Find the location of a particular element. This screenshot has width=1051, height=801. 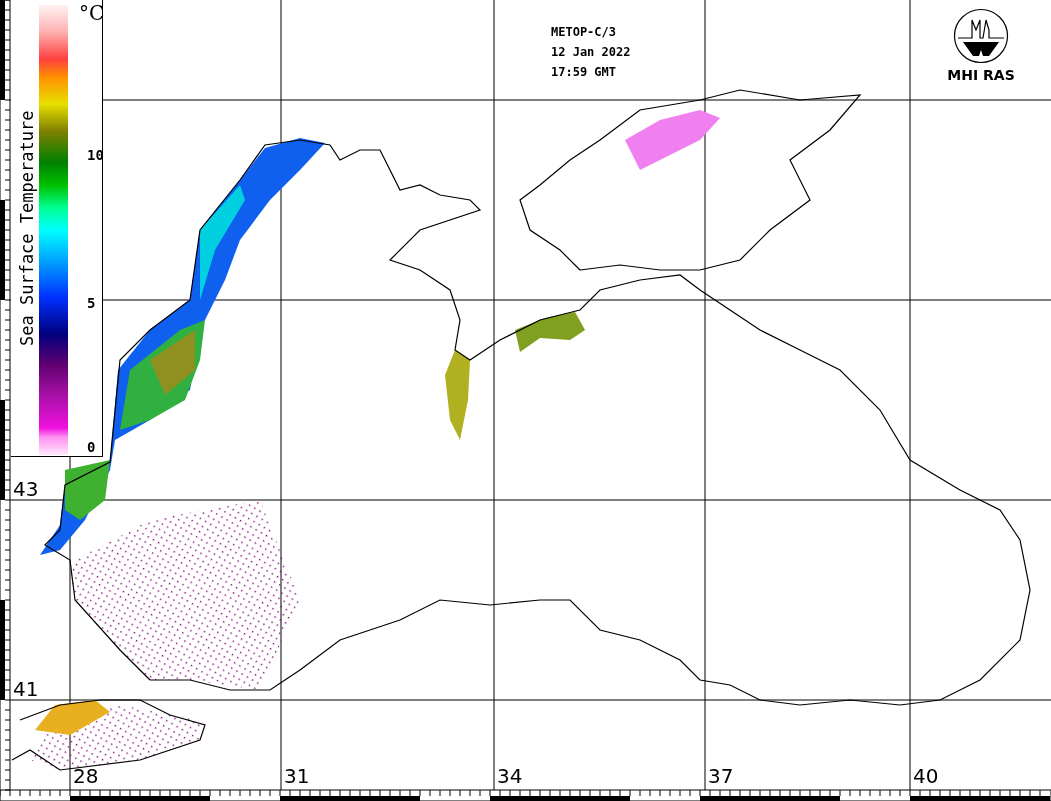

date-label: 12 Jan 2022 is located at coordinates (591, 52).